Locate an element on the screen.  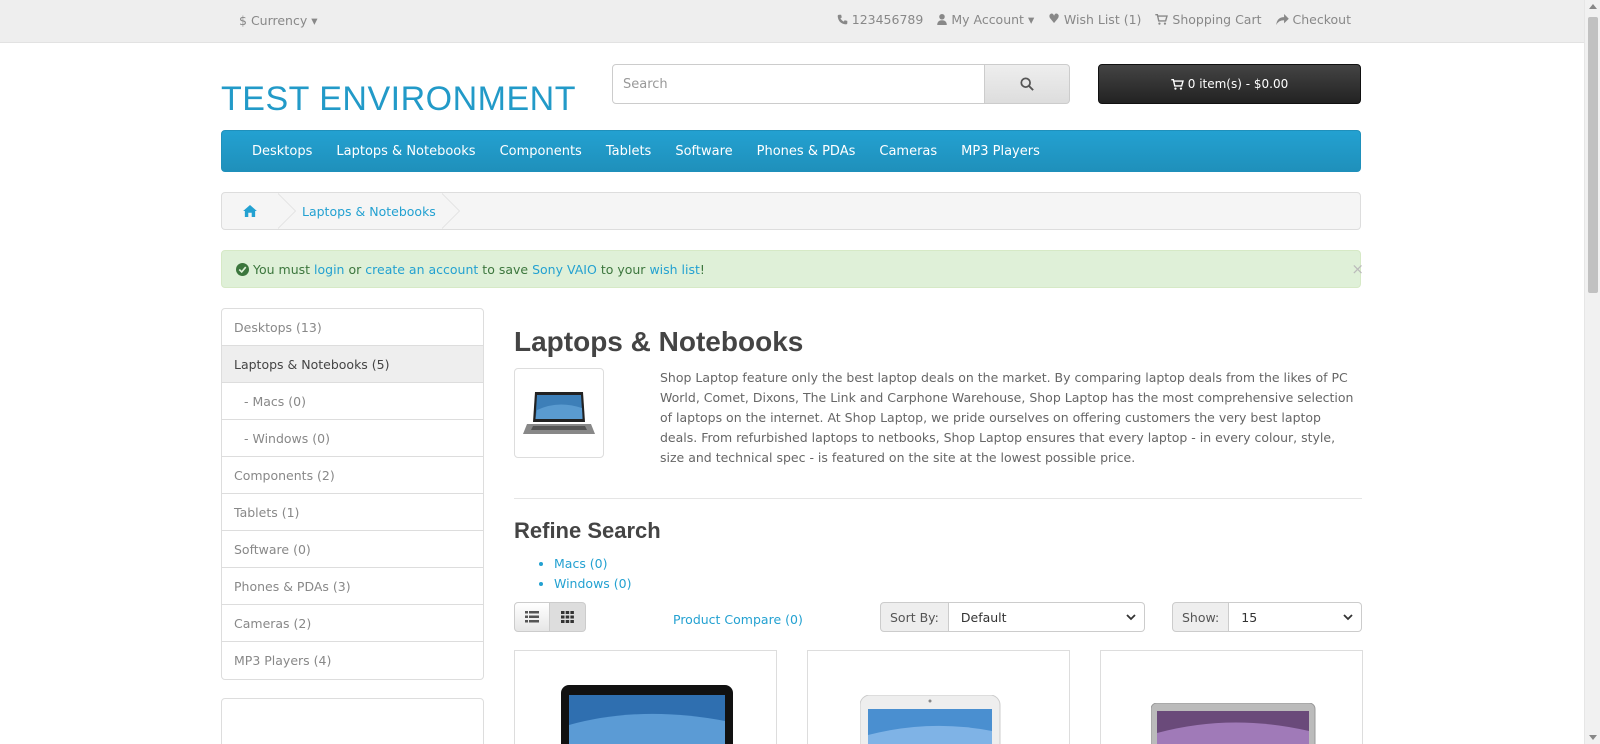
phone-number: 123456789 is located at coordinates (887, 19).